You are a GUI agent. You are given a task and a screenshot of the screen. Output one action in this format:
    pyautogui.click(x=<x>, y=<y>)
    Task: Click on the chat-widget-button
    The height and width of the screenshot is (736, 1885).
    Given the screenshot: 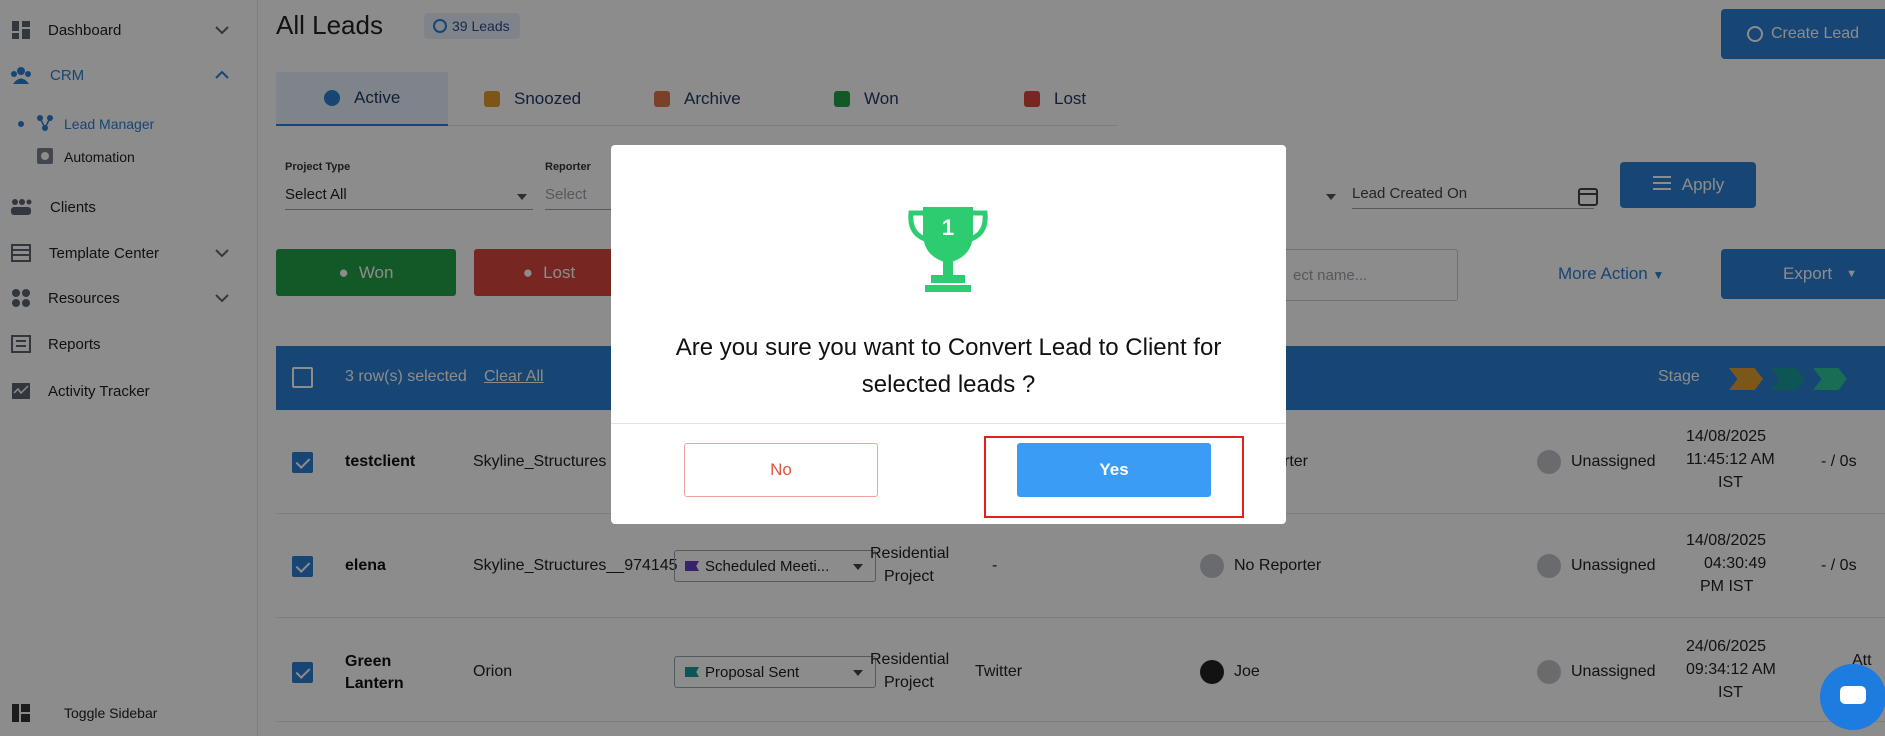 What is the action you would take?
    pyautogui.click(x=1852, y=697)
    